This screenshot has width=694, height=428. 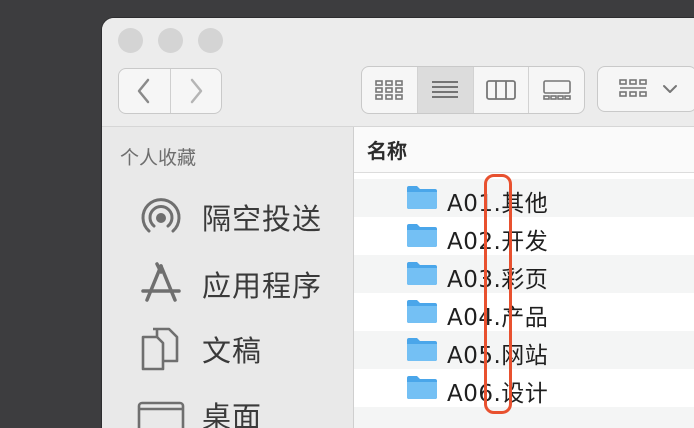 I want to click on navigation-buttons, so click(x=170, y=91).